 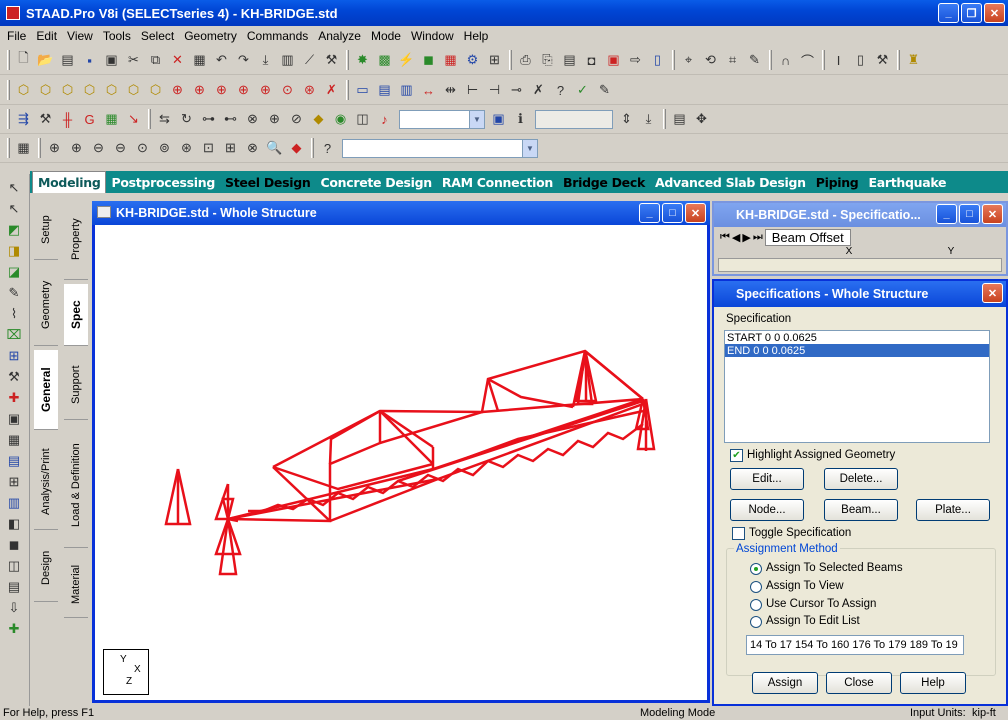 What do you see at coordinates (701, 119) in the screenshot?
I see `pick-icon: ✥` at bounding box center [701, 119].